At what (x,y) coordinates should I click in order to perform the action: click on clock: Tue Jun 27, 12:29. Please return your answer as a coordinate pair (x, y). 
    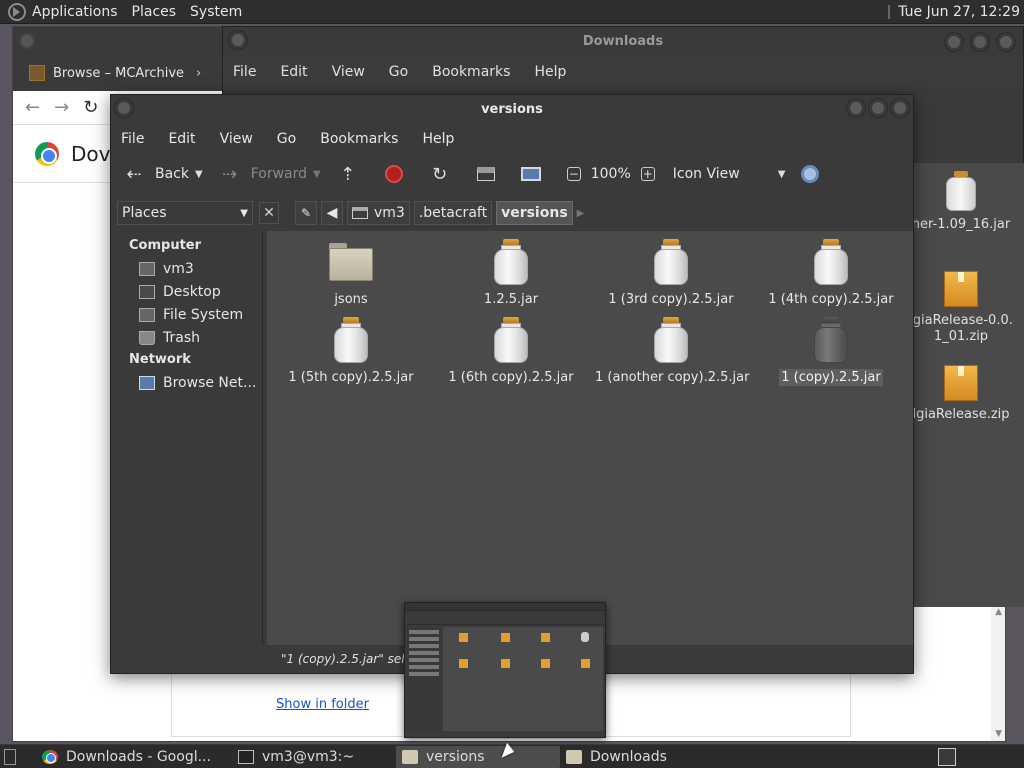
    Looking at the image, I should click on (959, 12).